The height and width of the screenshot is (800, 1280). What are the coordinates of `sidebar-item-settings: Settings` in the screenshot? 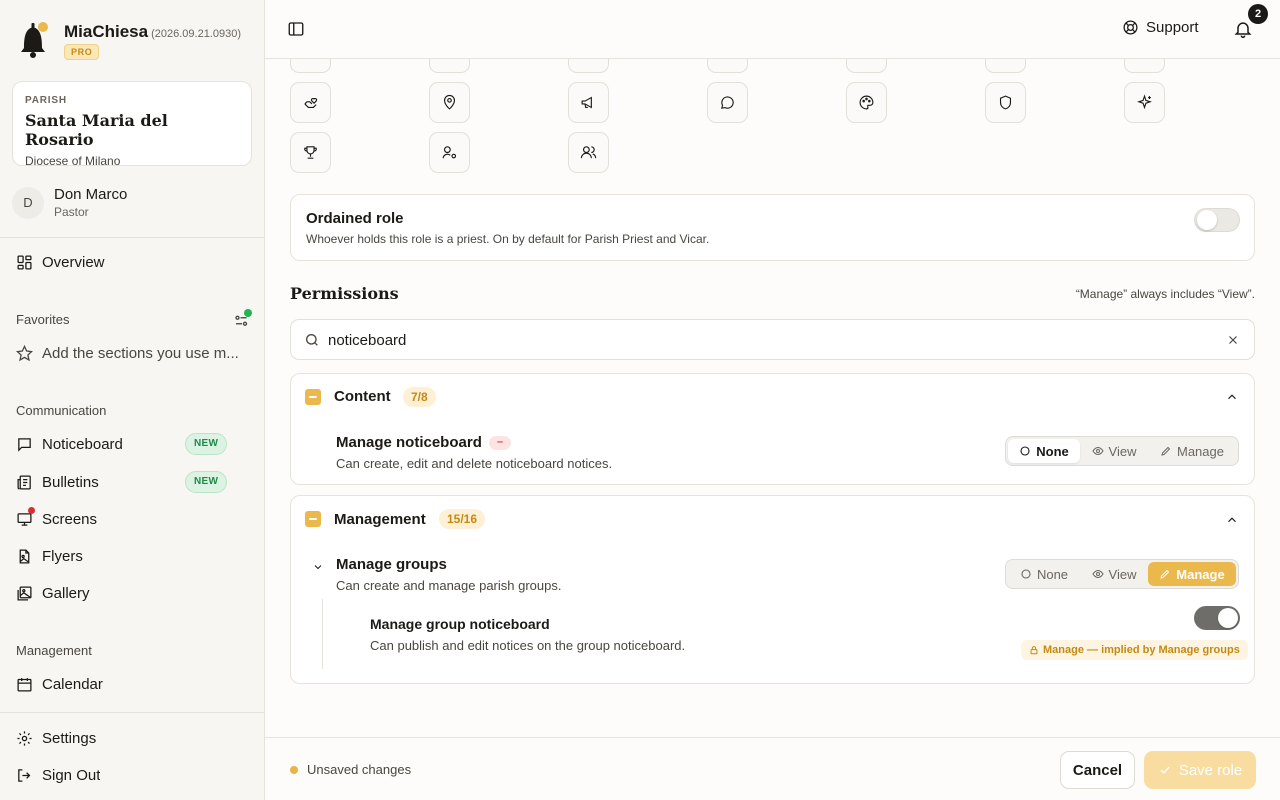 It's located at (132, 738).